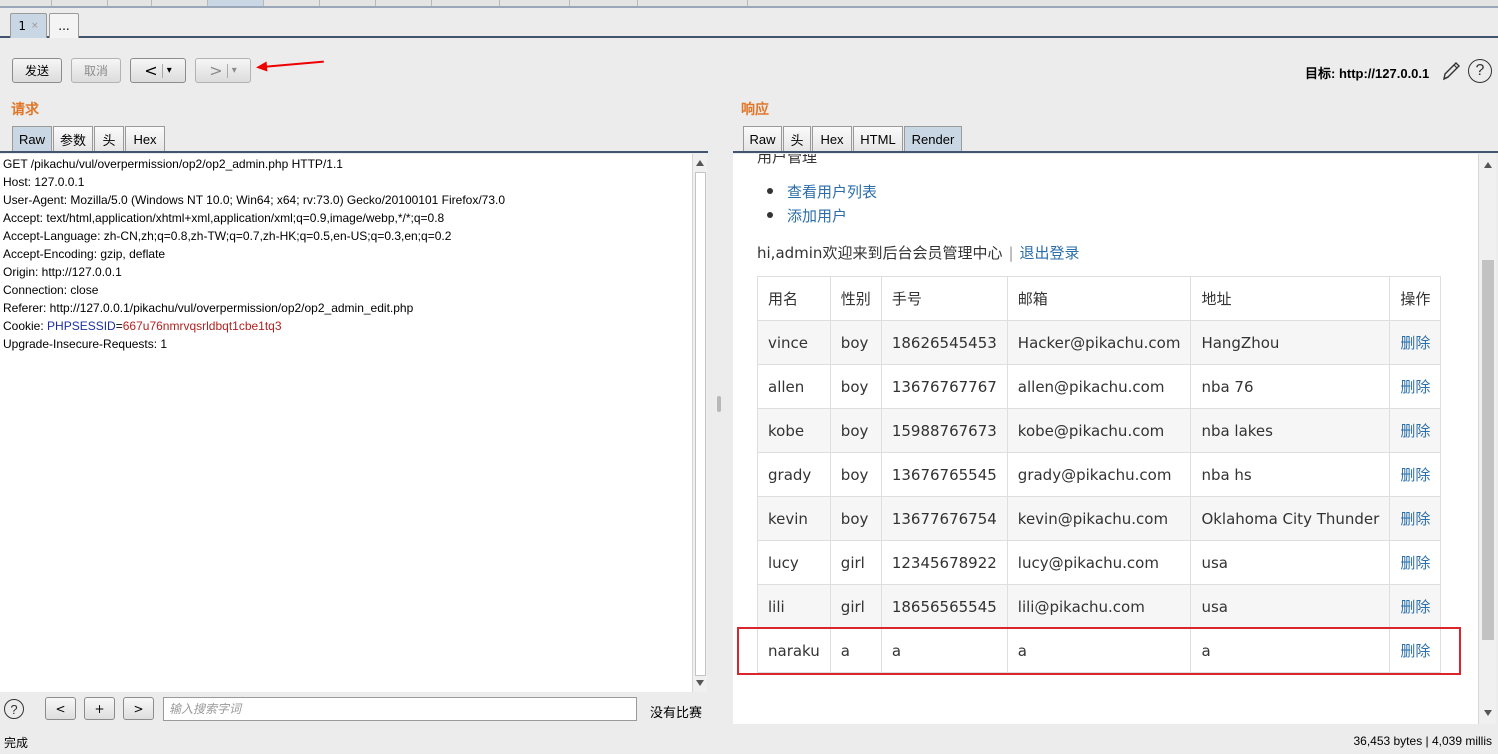  I want to click on table-header-row: 用名 性别 手号 邮箱 地址 操作, so click(1099, 298).